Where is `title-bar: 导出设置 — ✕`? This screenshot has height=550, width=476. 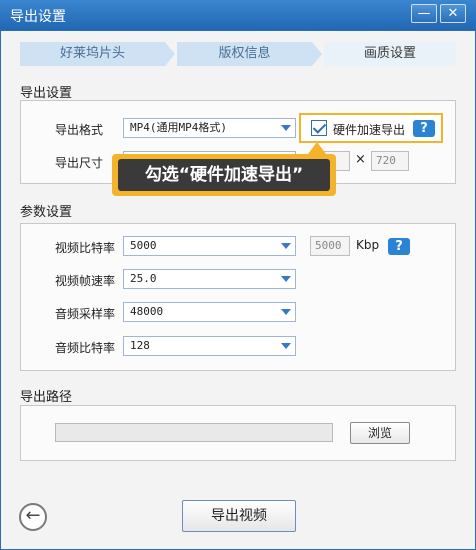 title-bar: 导出设置 — ✕ is located at coordinates (238, 15).